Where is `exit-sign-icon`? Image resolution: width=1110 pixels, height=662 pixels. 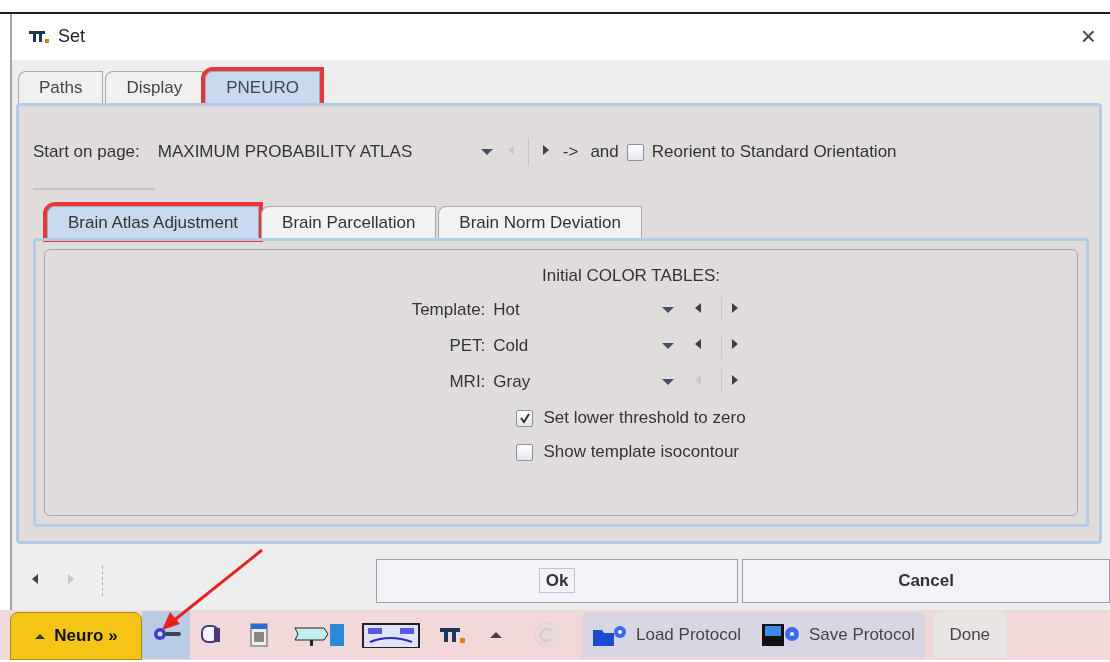
exit-sign-icon is located at coordinates (319, 635).